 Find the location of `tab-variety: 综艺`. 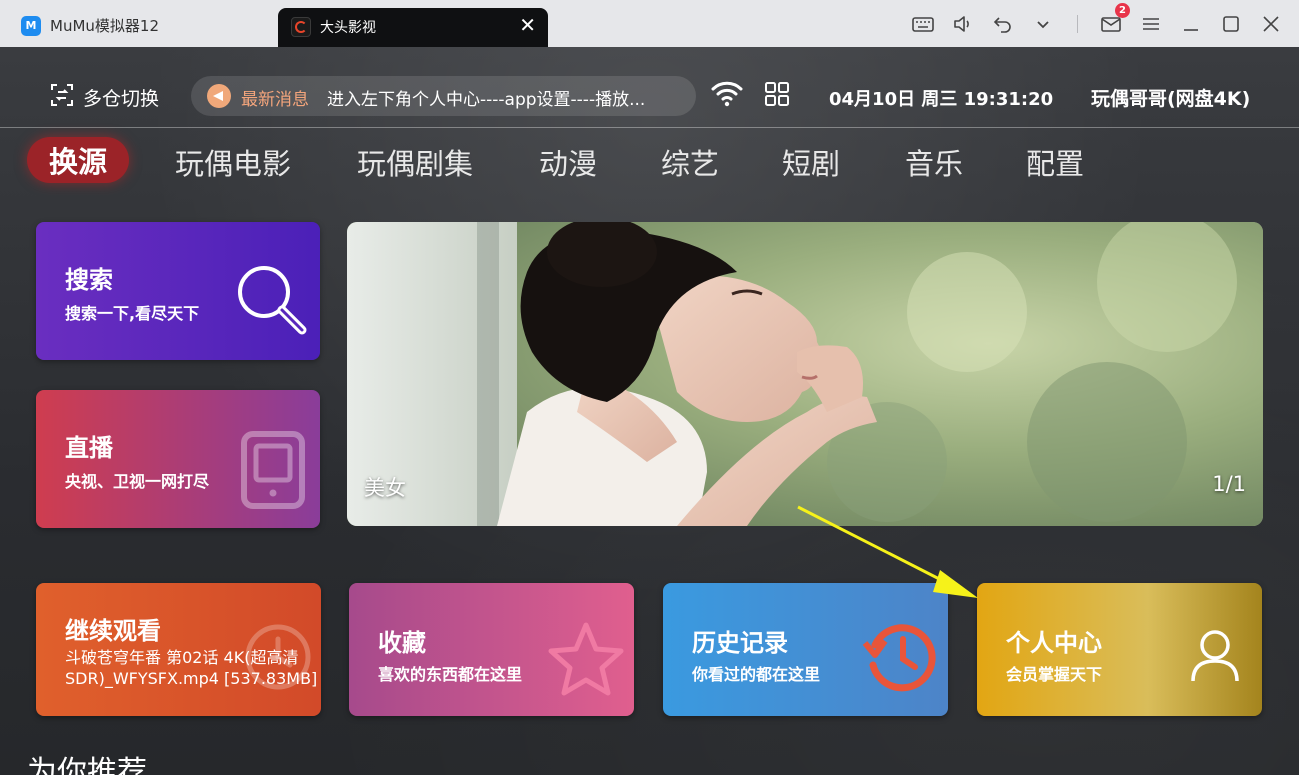

tab-variety: 综艺 is located at coordinates (690, 162).